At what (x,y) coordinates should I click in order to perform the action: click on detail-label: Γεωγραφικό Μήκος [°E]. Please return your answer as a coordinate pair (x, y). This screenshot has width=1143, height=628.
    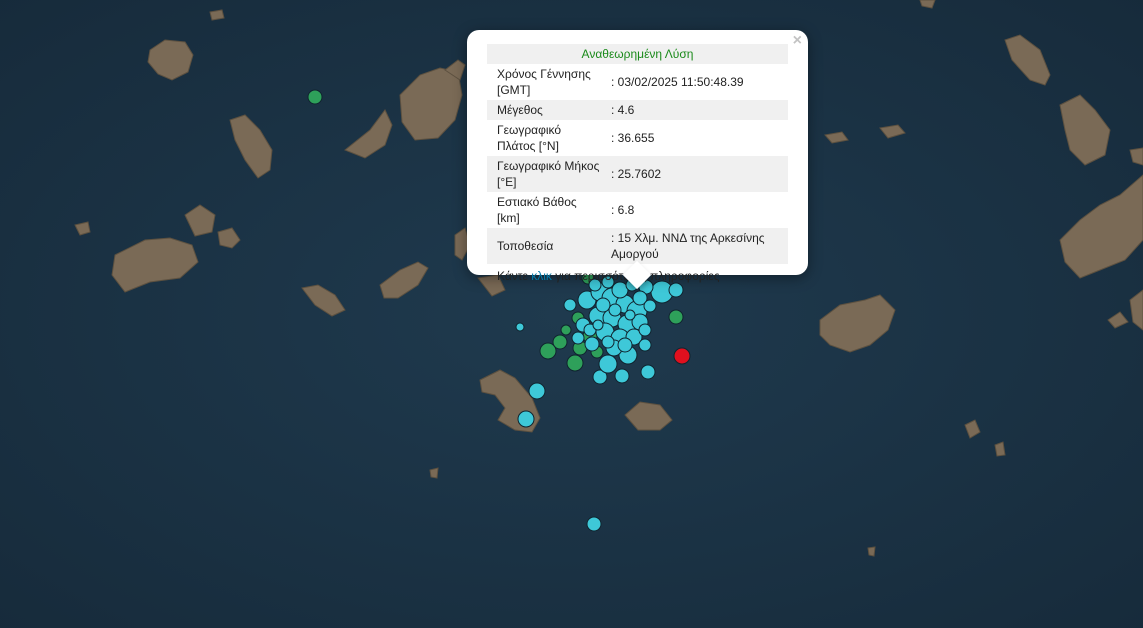
    Looking at the image, I should click on (548, 174).